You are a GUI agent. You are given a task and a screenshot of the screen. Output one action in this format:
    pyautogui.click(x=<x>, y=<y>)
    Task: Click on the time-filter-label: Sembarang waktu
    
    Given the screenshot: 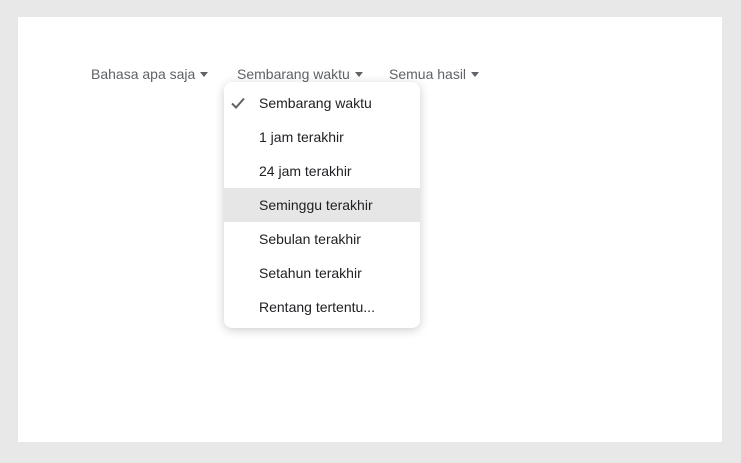 What is the action you would take?
    pyautogui.click(x=293, y=74)
    